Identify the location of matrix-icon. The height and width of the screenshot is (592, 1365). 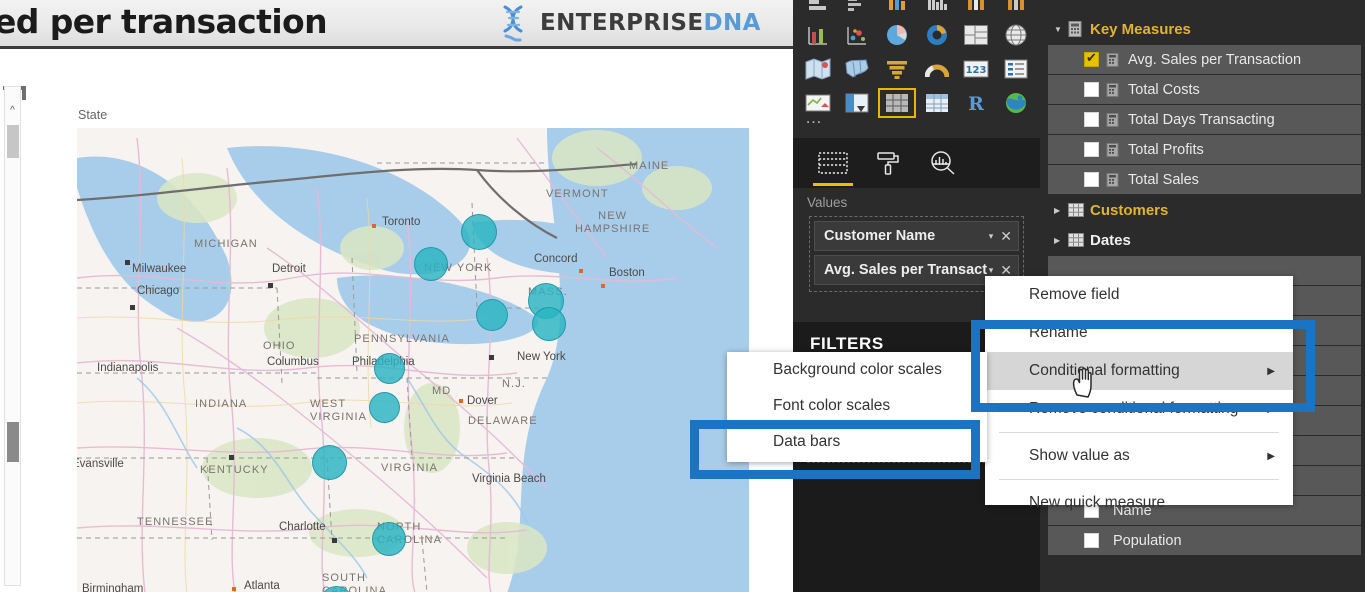
(897, 103).